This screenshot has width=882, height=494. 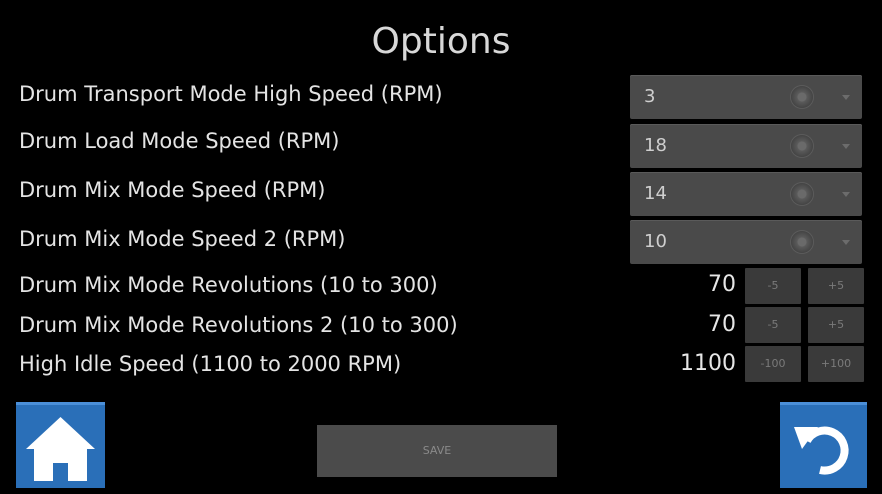 I want to click on mix-revolutions-2-decrement-button: -5, so click(x=773, y=325).